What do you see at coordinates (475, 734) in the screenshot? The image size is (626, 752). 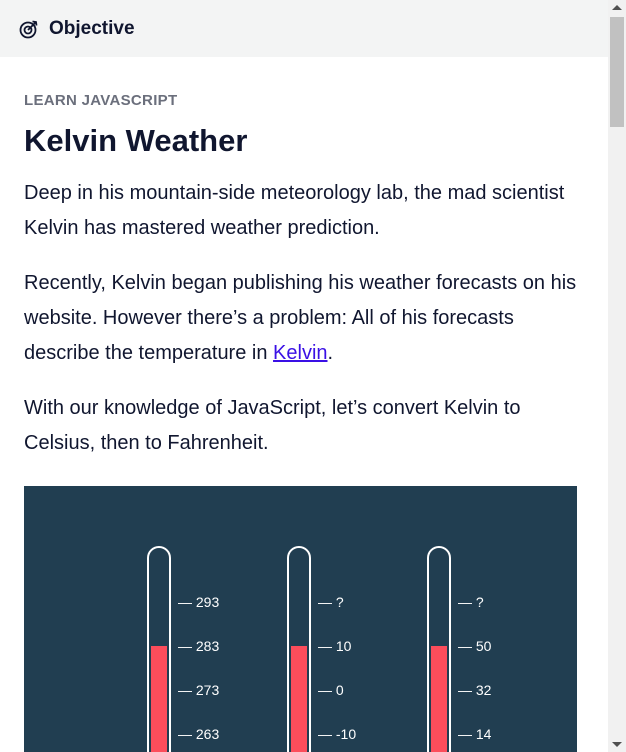 I see `thermometer-label-fahrenheit: — 14` at bounding box center [475, 734].